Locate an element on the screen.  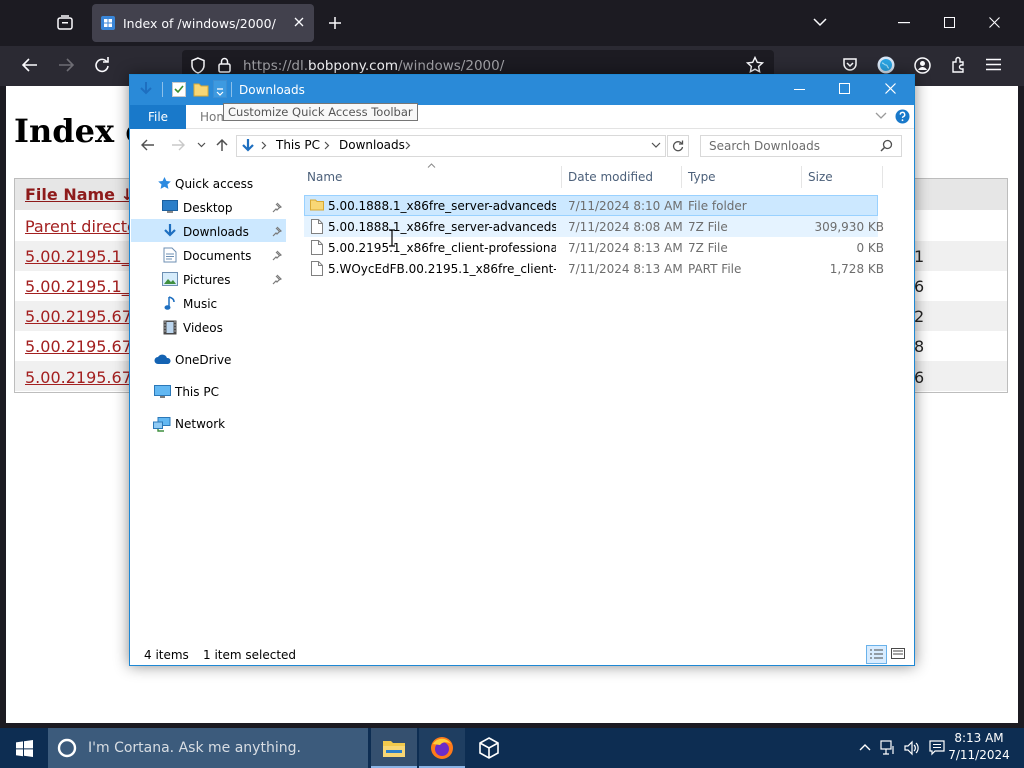
file-date-modified: 7/11/2024 8:13 AM is located at coordinates (625, 248).